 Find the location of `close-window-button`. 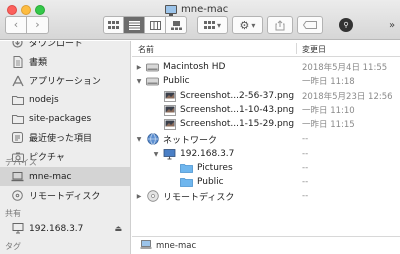

close-window-button is located at coordinates (12, 10).